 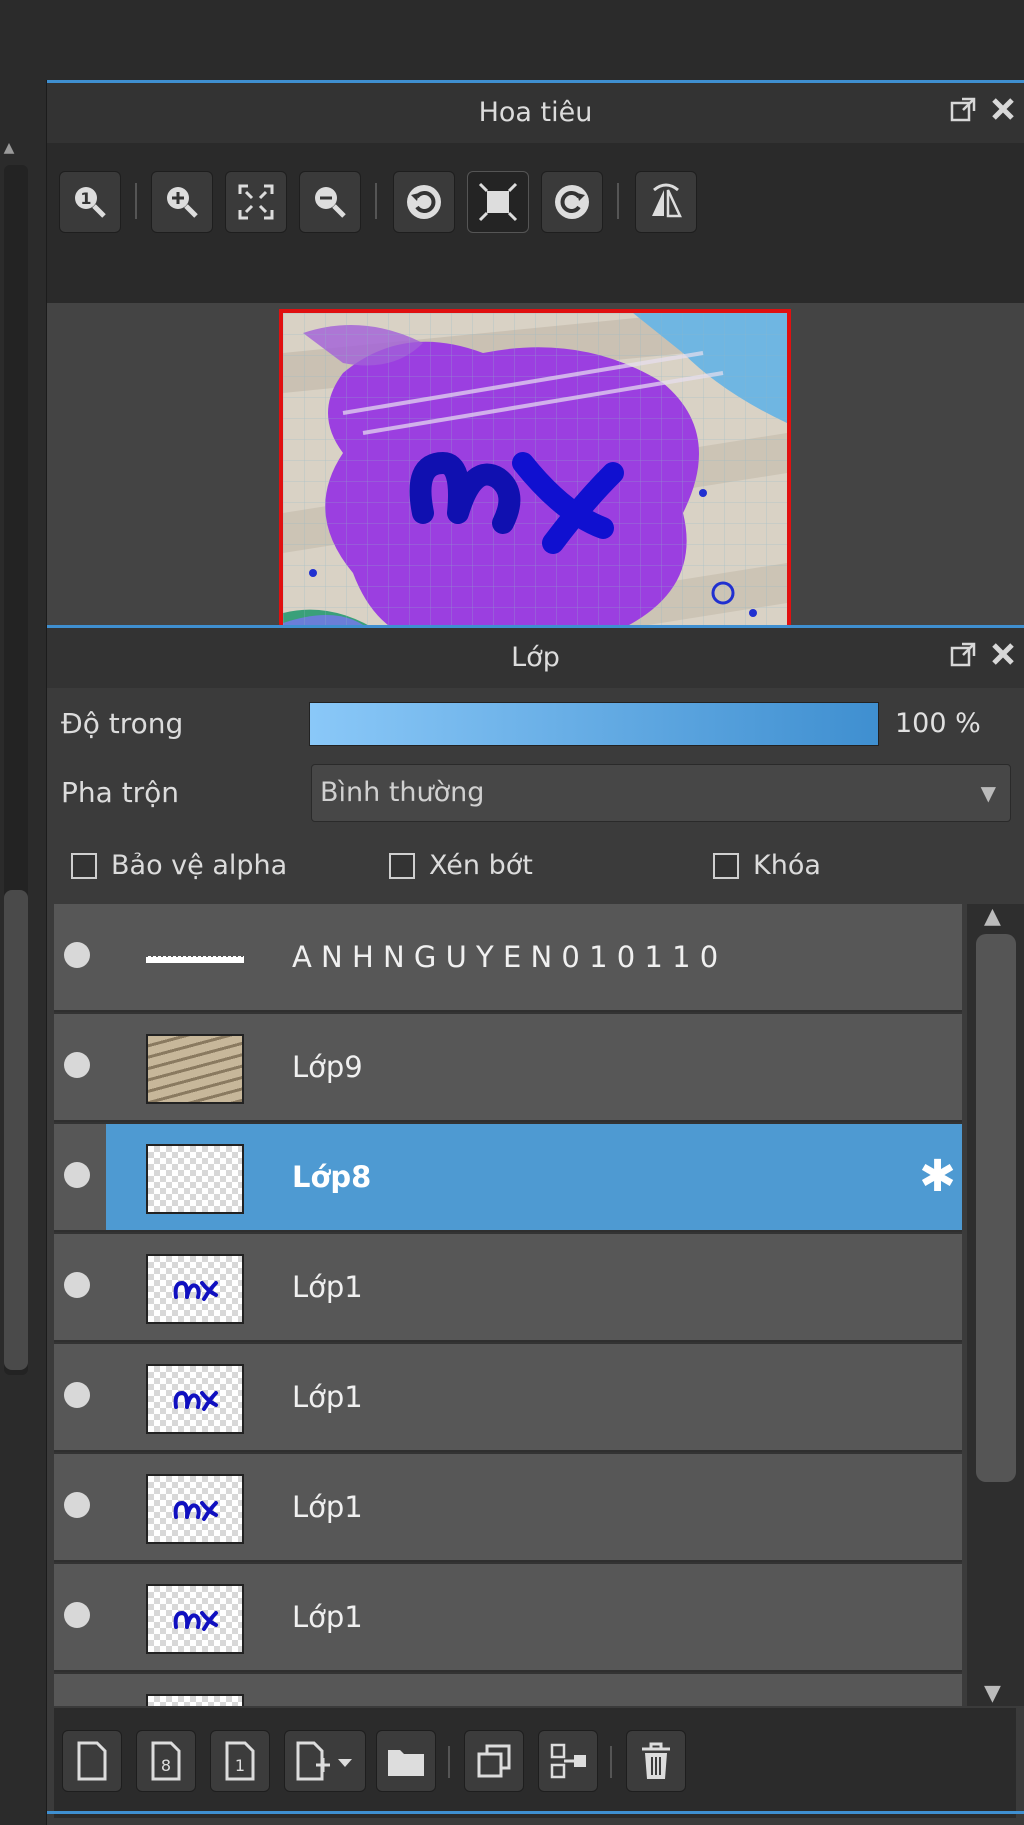 What do you see at coordinates (988, 793) in the screenshot?
I see `chevron-down-icon: ▼` at bounding box center [988, 793].